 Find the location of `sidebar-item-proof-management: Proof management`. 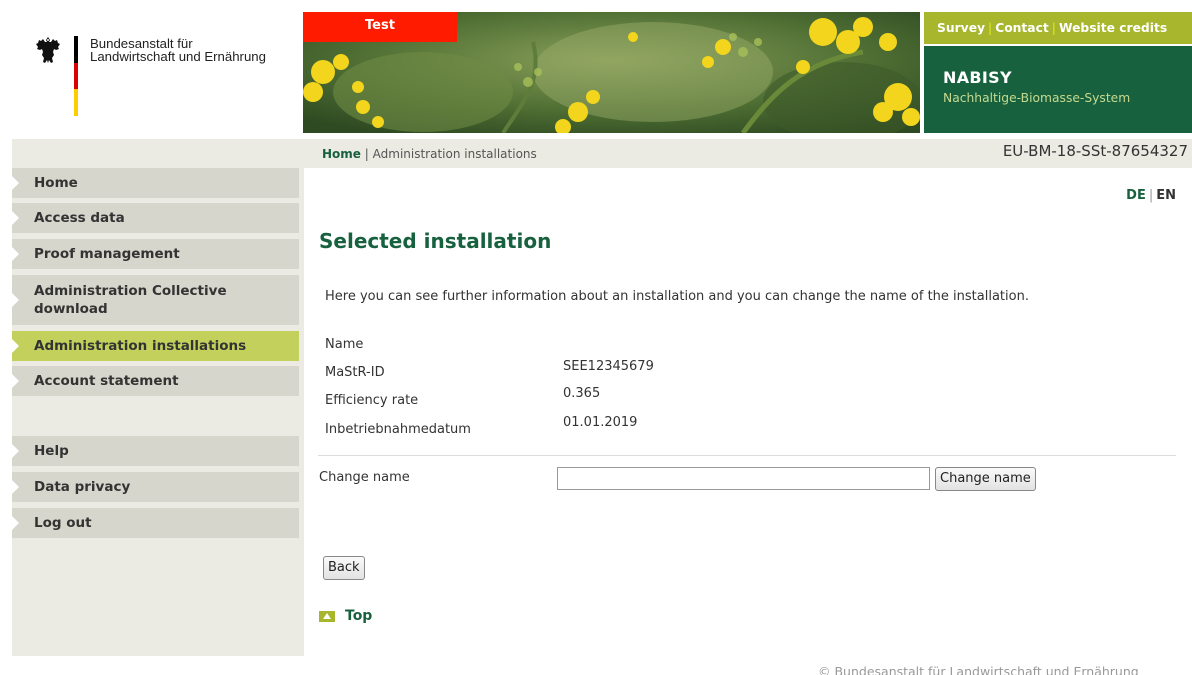

sidebar-item-proof-management: Proof management is located at coordinates (155, 254).